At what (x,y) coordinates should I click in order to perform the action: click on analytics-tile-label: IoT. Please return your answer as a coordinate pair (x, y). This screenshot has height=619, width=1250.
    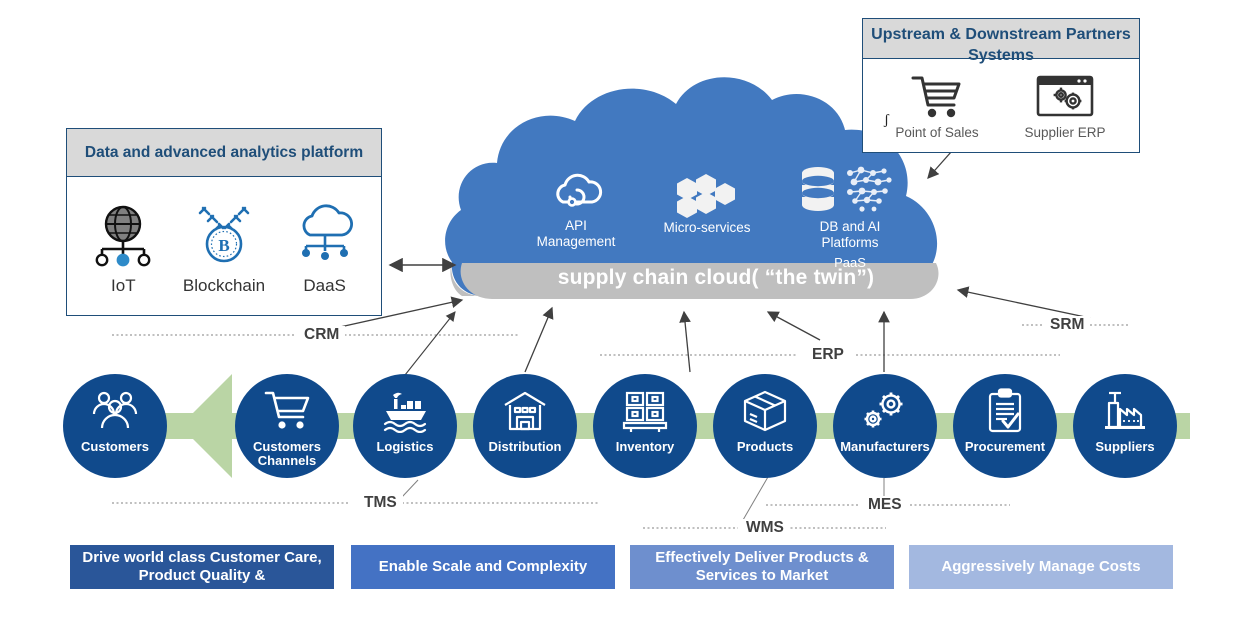
    Looking at the image, I should click on (123, 285).